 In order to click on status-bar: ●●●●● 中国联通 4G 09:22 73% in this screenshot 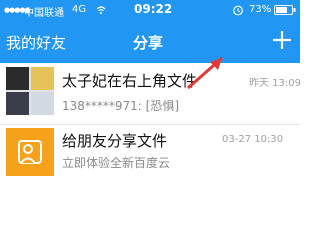, I will do `click(150, 10)`.